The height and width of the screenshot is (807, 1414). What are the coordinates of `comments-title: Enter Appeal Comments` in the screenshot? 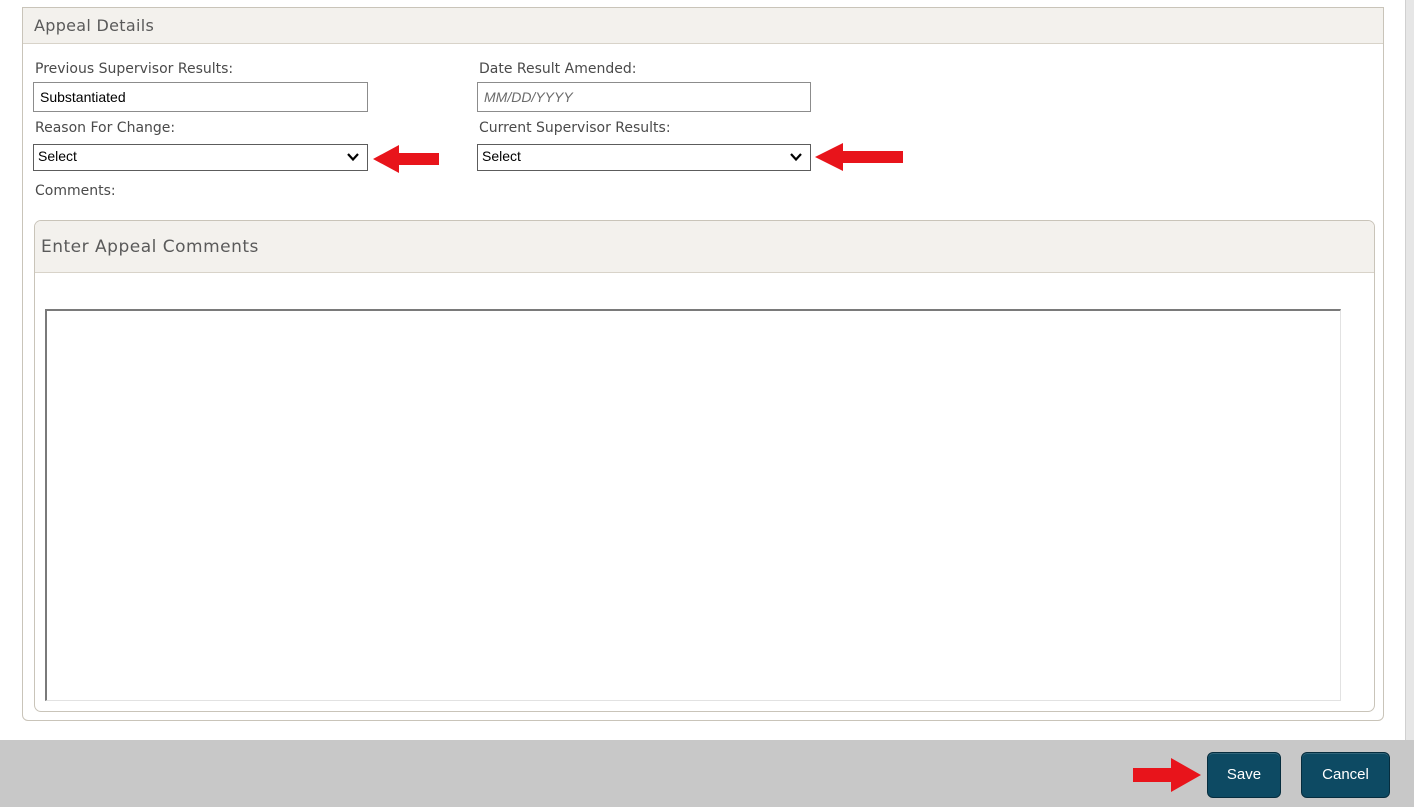 It's located at (150, 247).